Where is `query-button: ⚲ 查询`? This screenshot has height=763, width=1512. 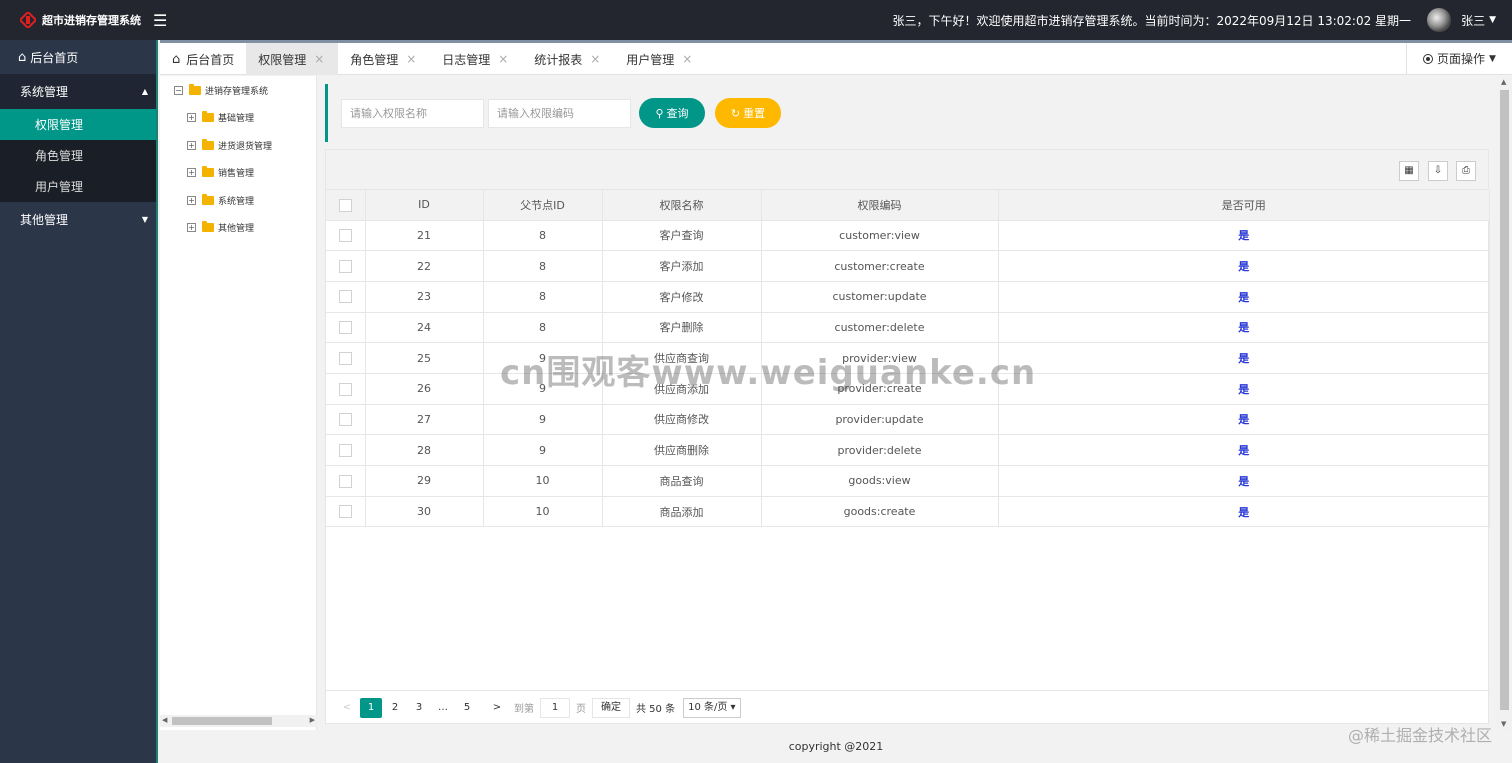 query-button: ⚲ 查询 is located at coordinates (672, 113).